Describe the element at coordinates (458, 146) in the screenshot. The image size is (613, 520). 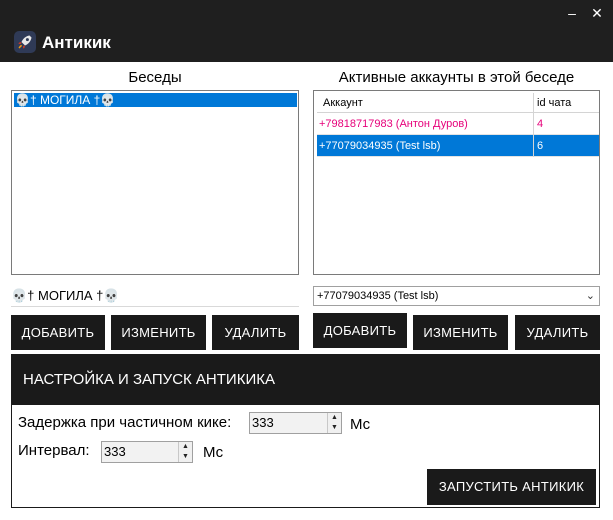
I see `table-row: +77079034935 (Test lsb) 6` at that location.